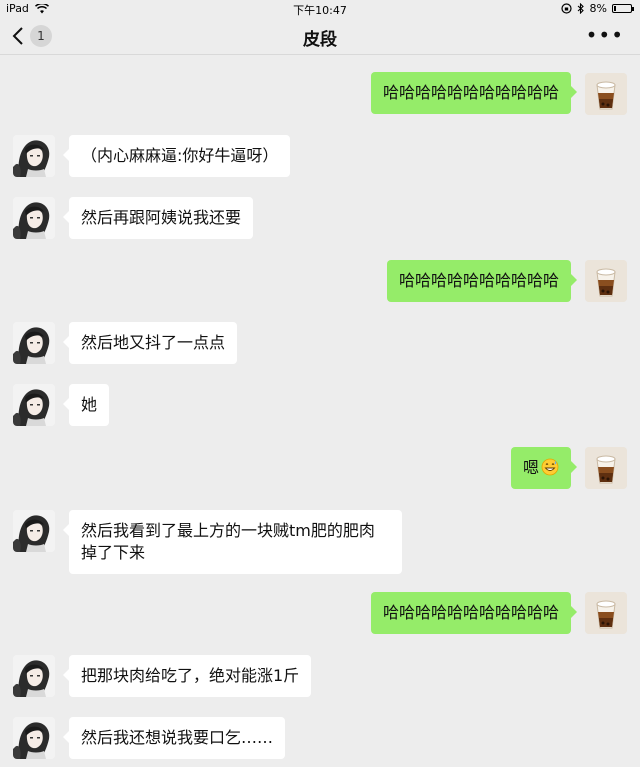 Image resolution: width=640 pixels, height=767 pixels. I want to click on orientation-lock-icon, so click(566, 8).